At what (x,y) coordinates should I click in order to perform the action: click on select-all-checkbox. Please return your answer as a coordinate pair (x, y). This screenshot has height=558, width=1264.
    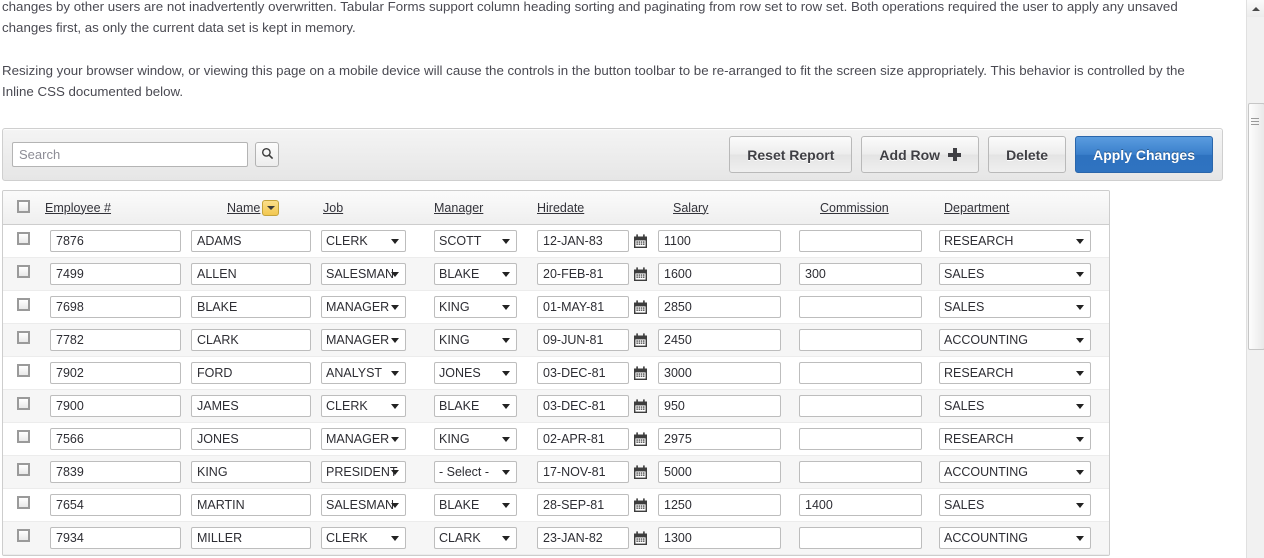
    Looking at the image, I should click on (23, 206).